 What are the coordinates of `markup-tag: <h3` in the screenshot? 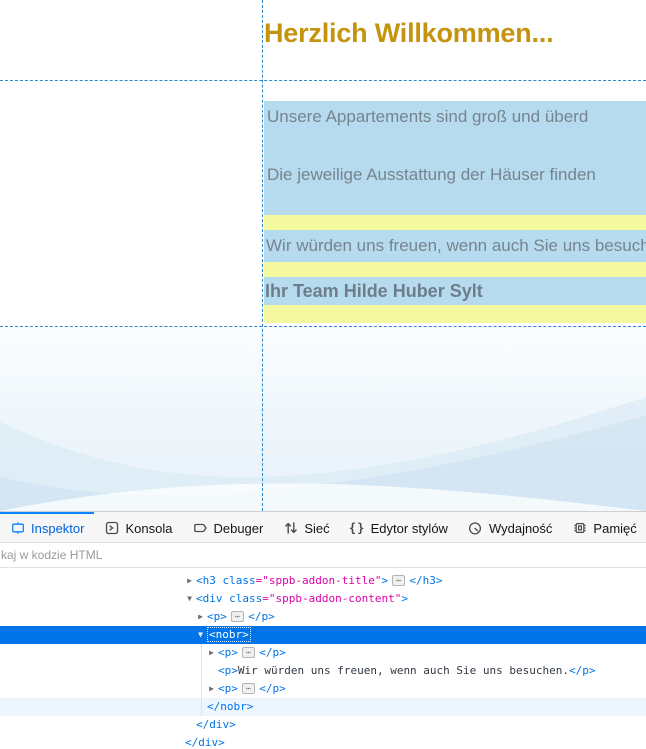 It's located at (209, 580).